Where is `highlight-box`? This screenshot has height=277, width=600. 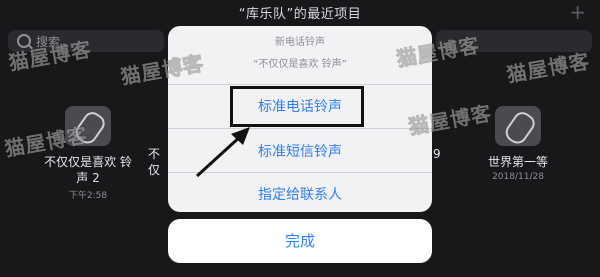
highlight-box is located at coordinates (297, 106).